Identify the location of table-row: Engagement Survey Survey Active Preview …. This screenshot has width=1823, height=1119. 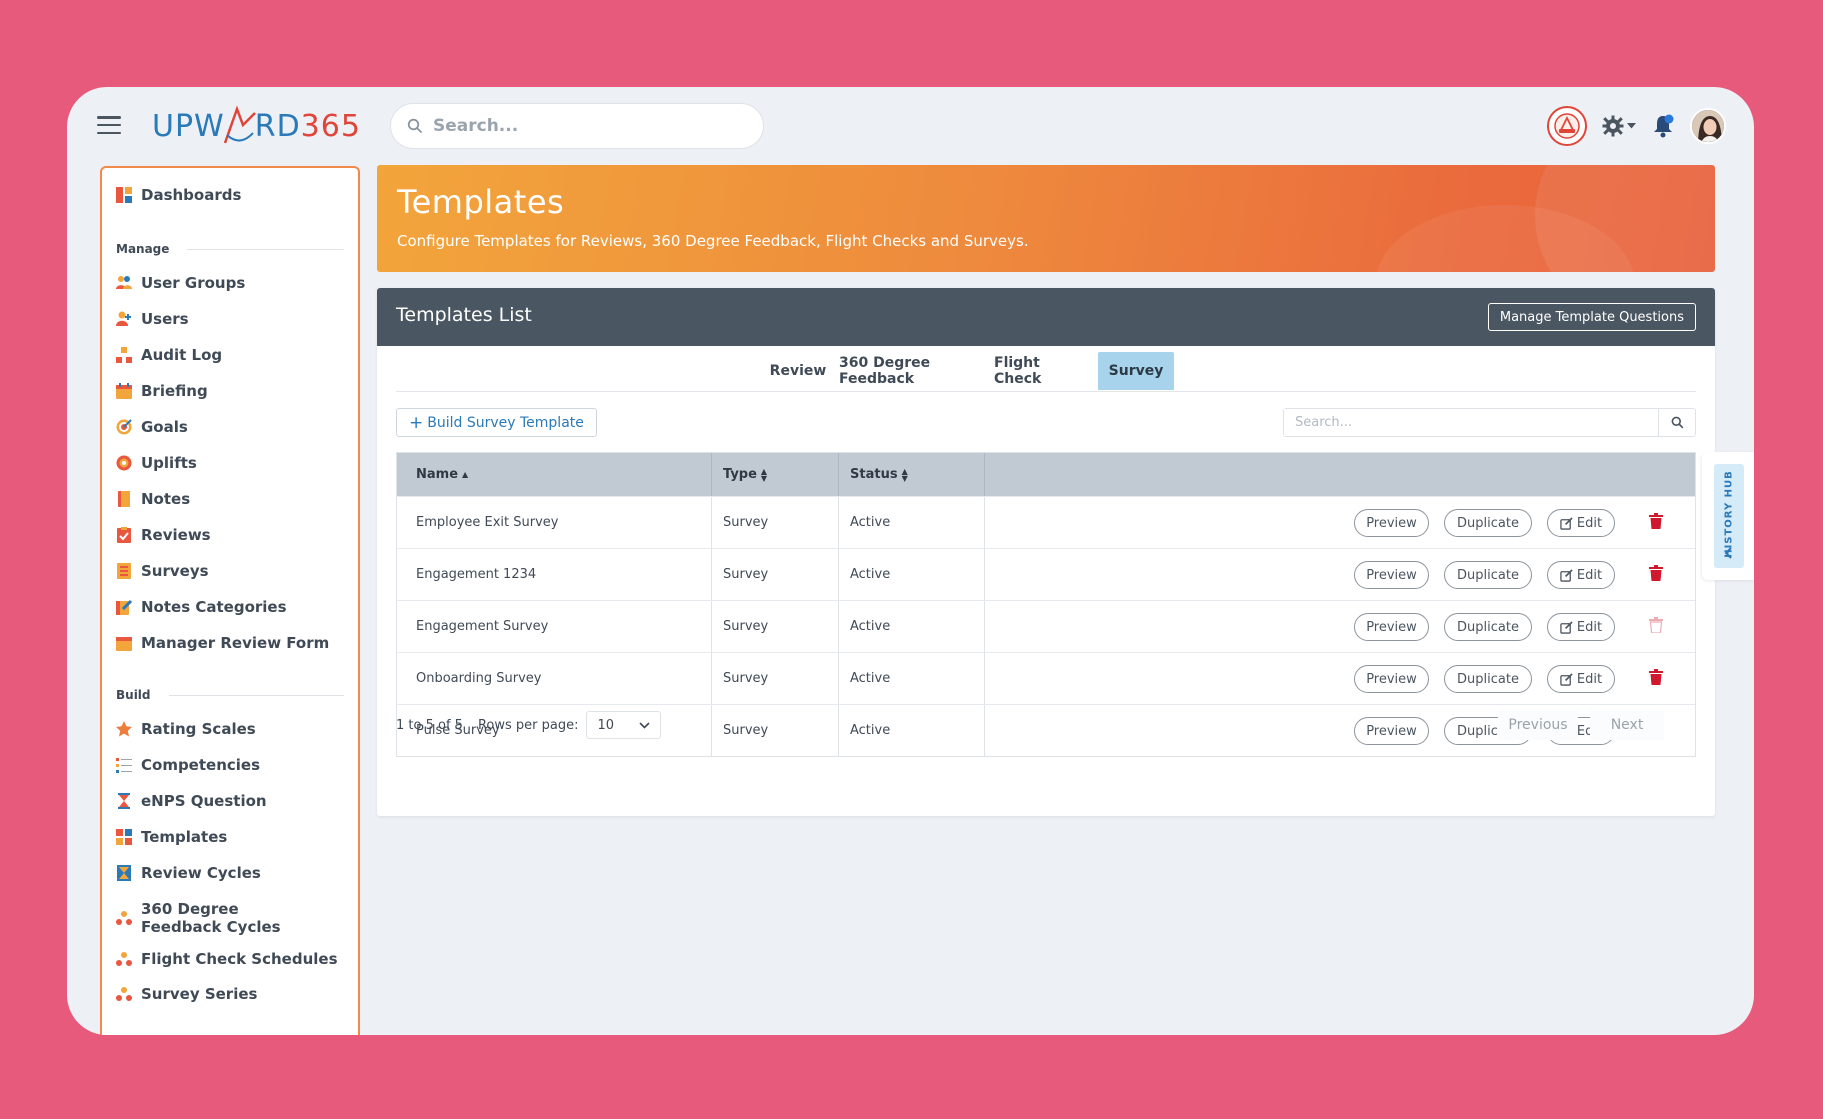
(1046, 626).